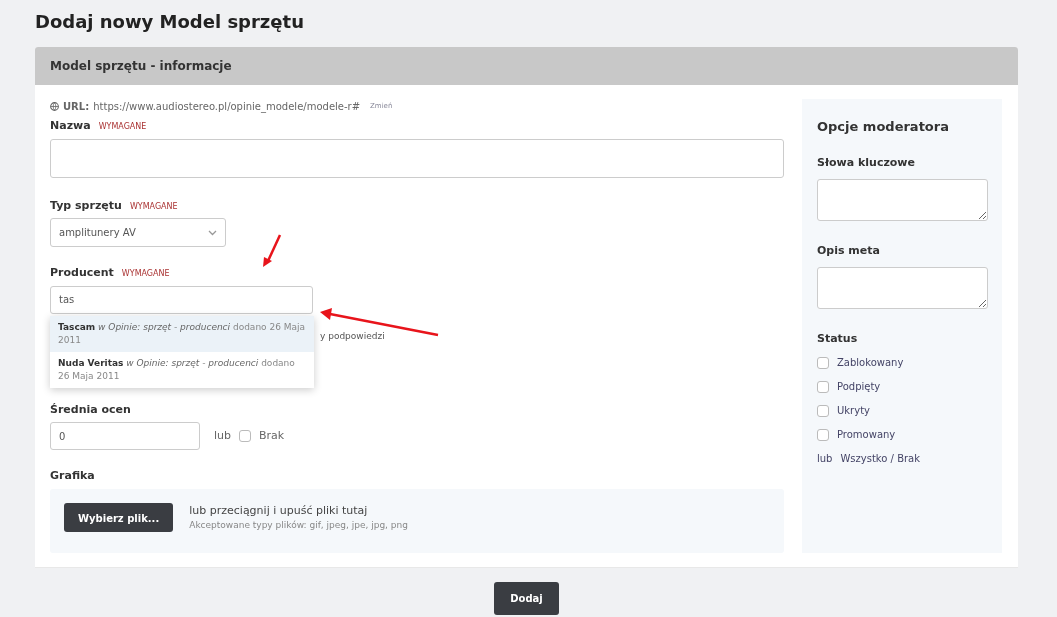 Image resolution: width=1057 pixels, height=617 pixels. I want to click on drop-zone: Wybierz plik... lub przeciągnij i upuść pliki tutaj Akceptowane typy plików: gif, jpeg, jpe, jpg, png, so click(417, 520).